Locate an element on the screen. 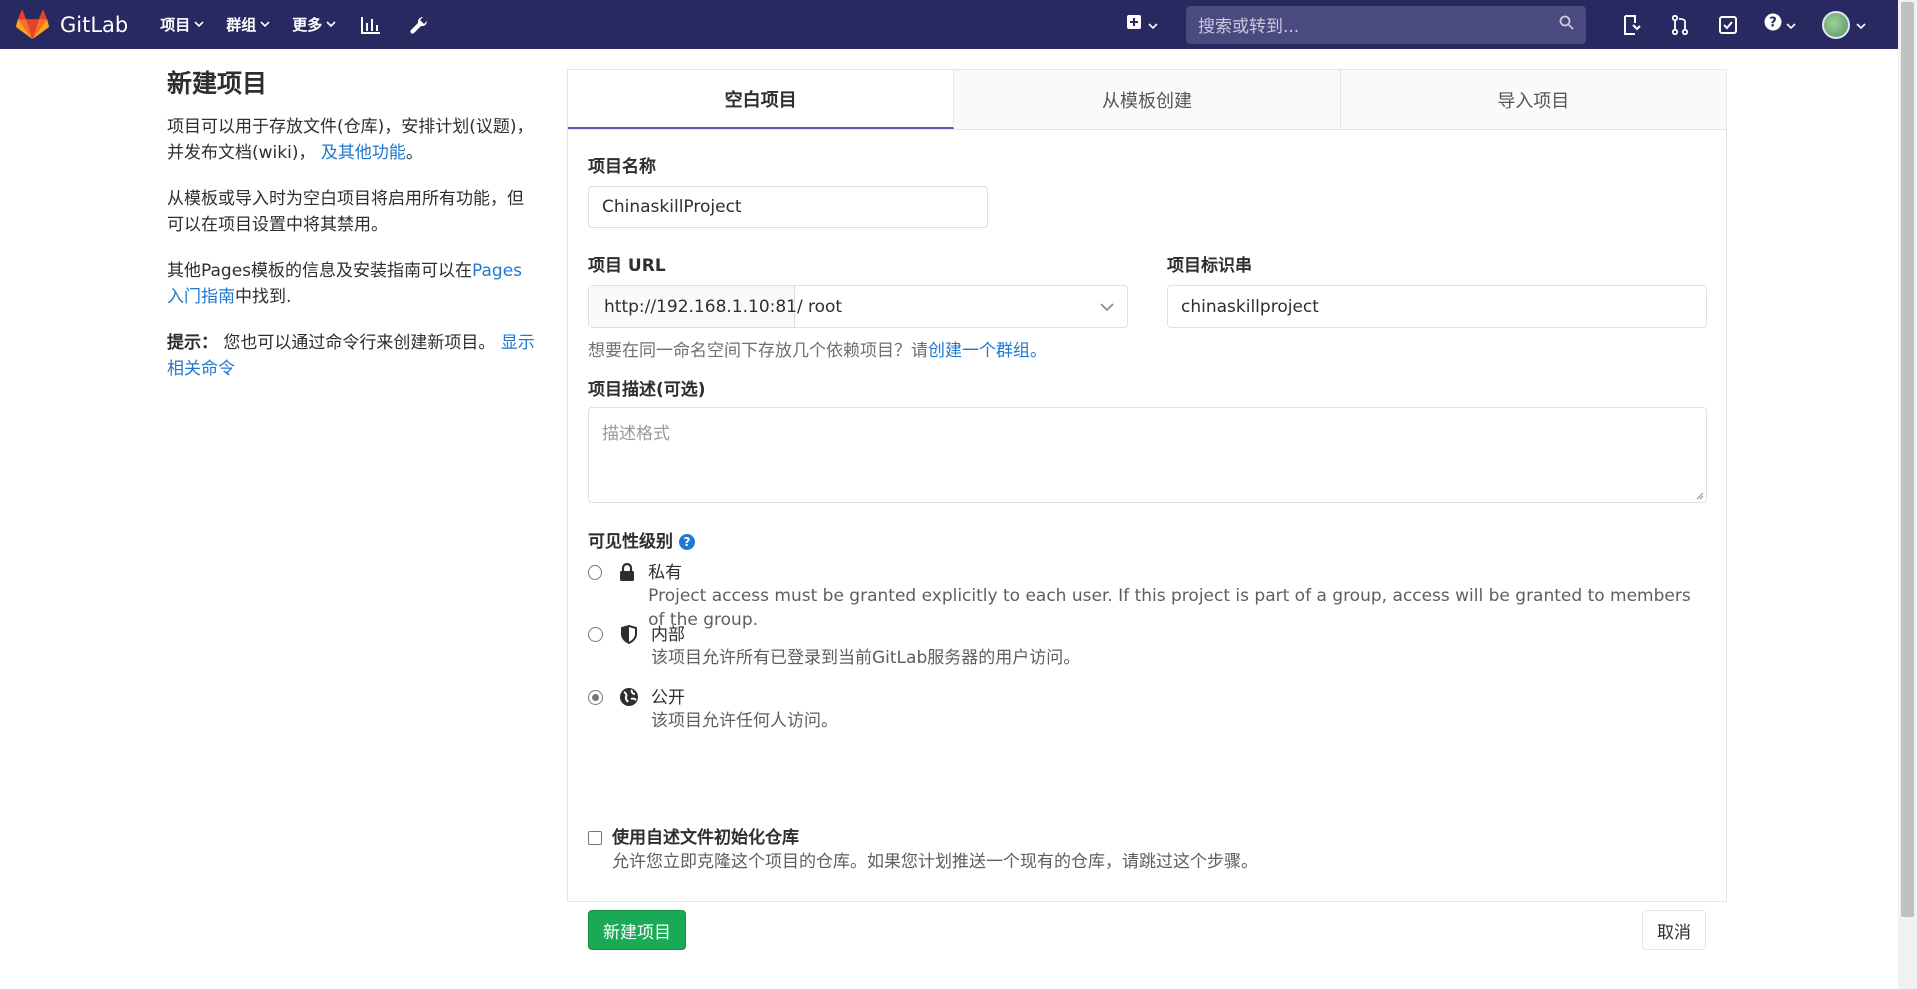 The width and height of the screenshot is (1917, 989). group-help-text: 想要在同一命名空间下存放几个依赖项目？请创建一个群组。 is located at coordinates (817, 348).